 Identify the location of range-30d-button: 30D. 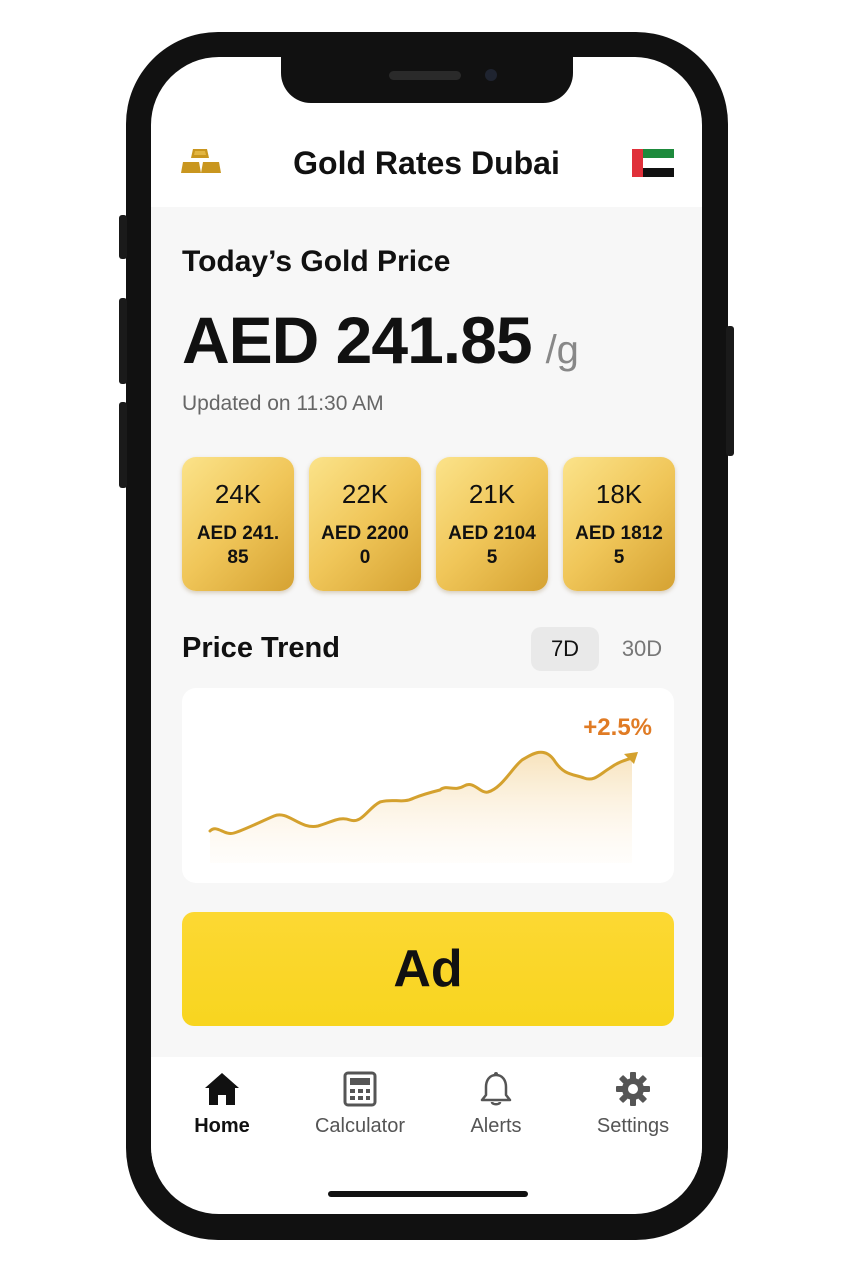
(642, 649).